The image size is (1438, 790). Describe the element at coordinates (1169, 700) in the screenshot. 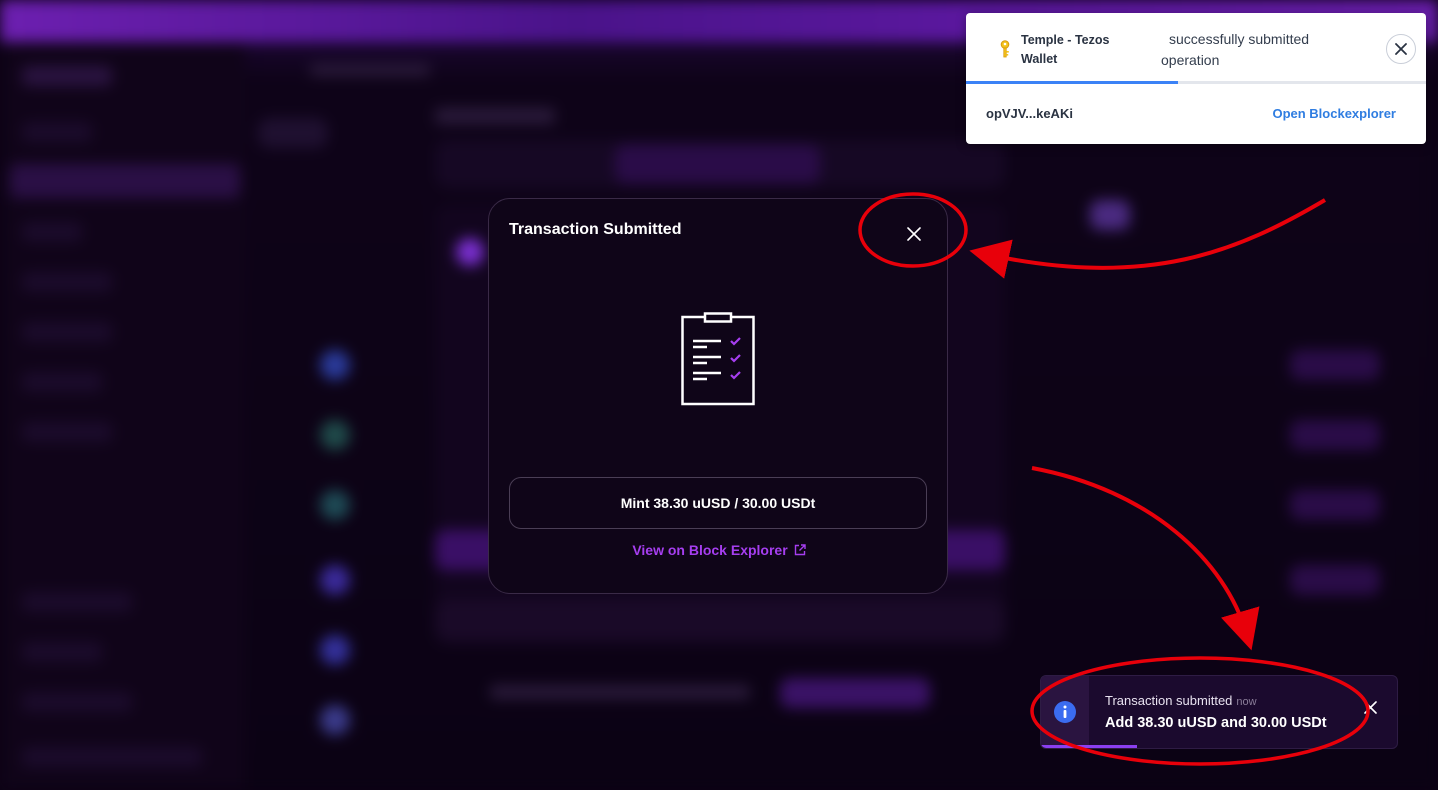

I see `toast-title: Transaction submitted` at that location.